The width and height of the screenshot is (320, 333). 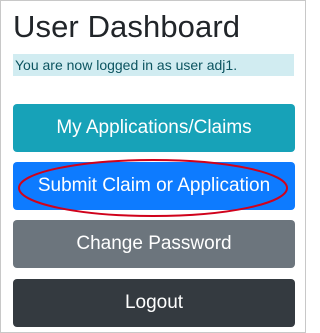 What do you see at coordinates (153, 65) in the screenshot?
I see `login-status-alert: You are now logged in as user adj1.` at bounding box center [153, 65].